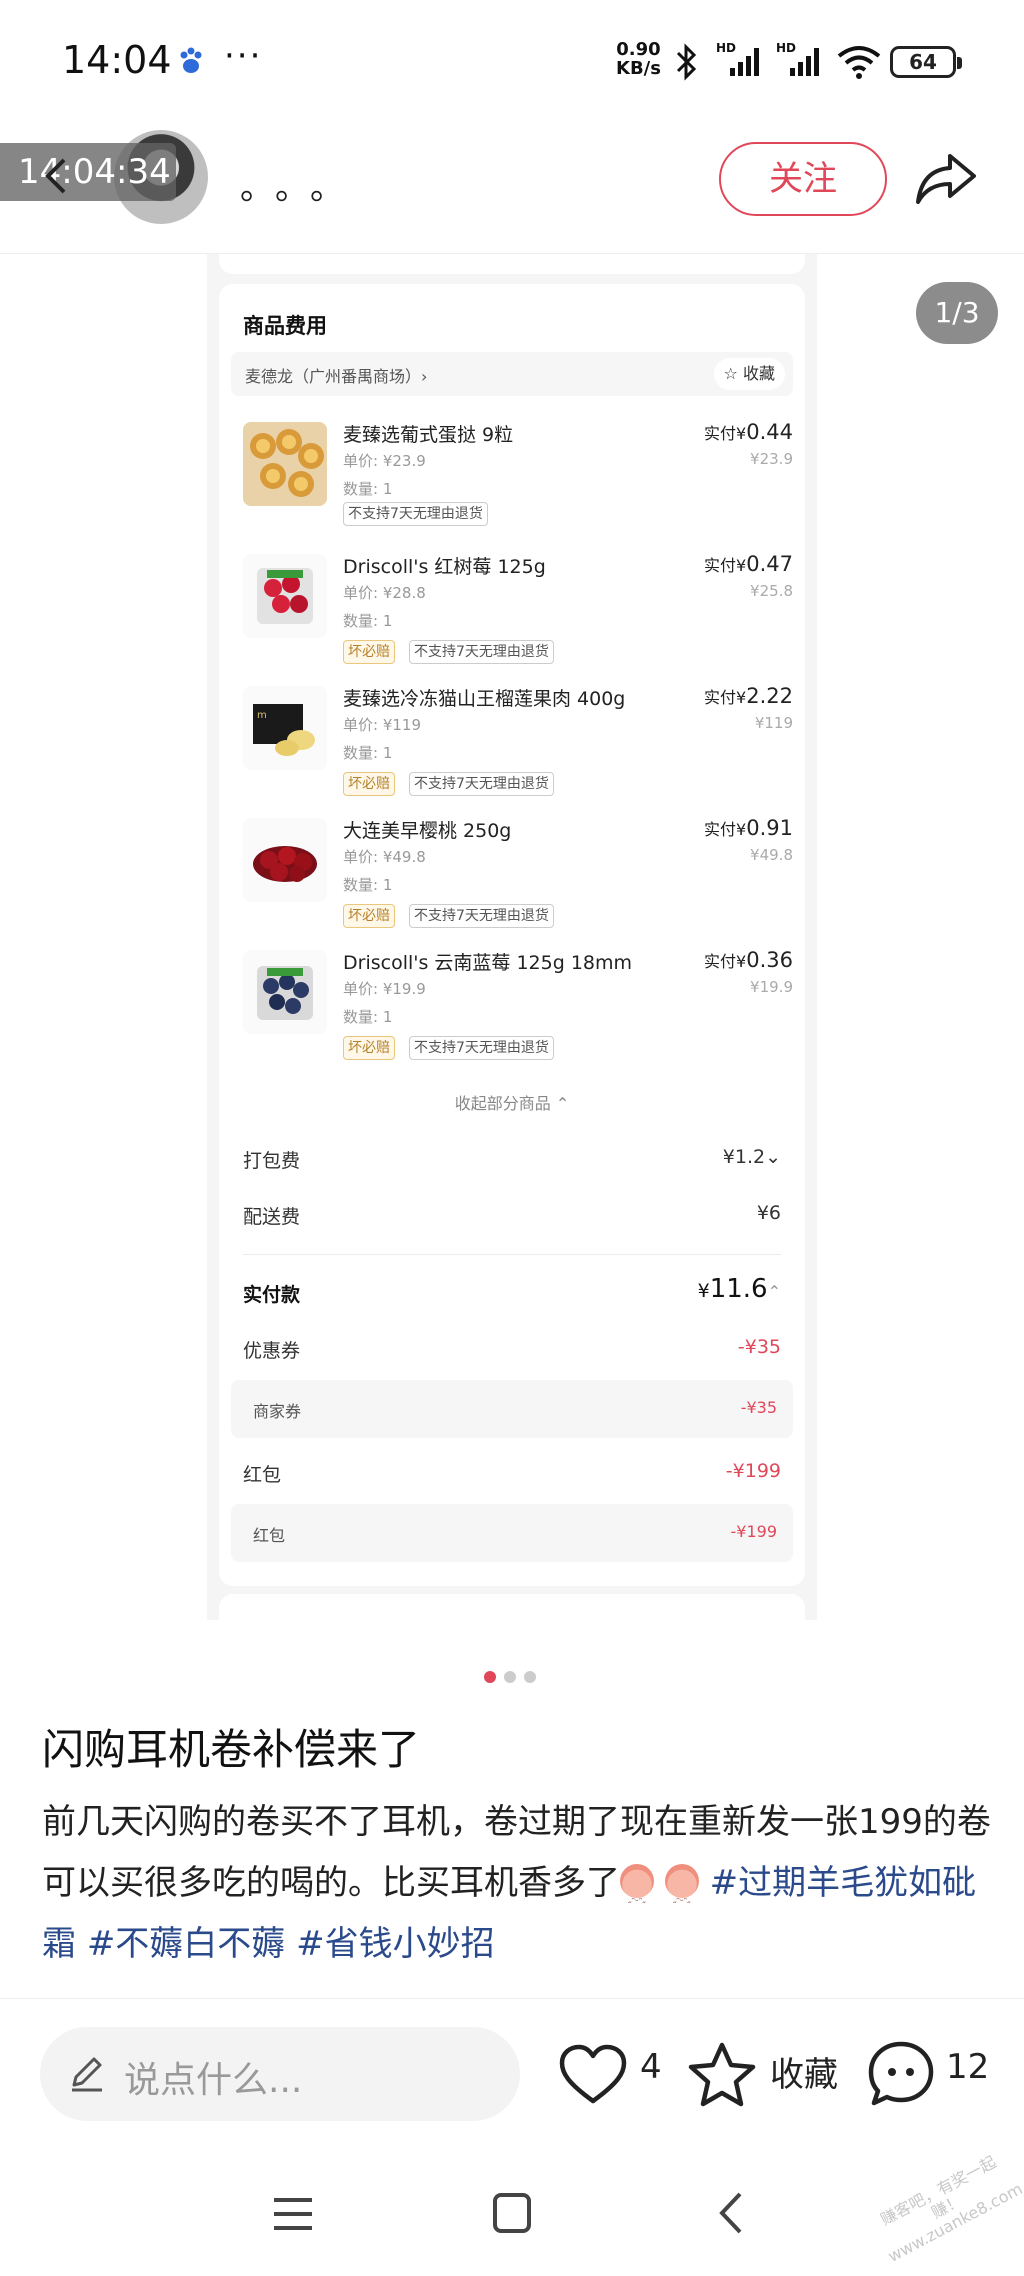  What do you see at coordinates (512, 374) in the screenshot?
I see `store-row: 麦德龙（广州番禺商场）› ☆ 收藏` at bounding box center [512, 374].